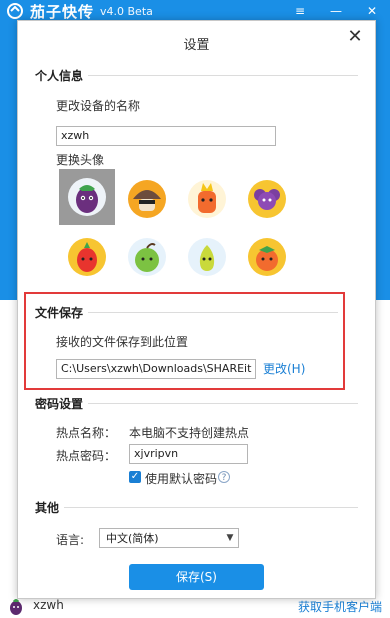  Describe the element at coordinates (59, 404) in the screenshot. I see `section-heading-password: 密码设置` at that location.